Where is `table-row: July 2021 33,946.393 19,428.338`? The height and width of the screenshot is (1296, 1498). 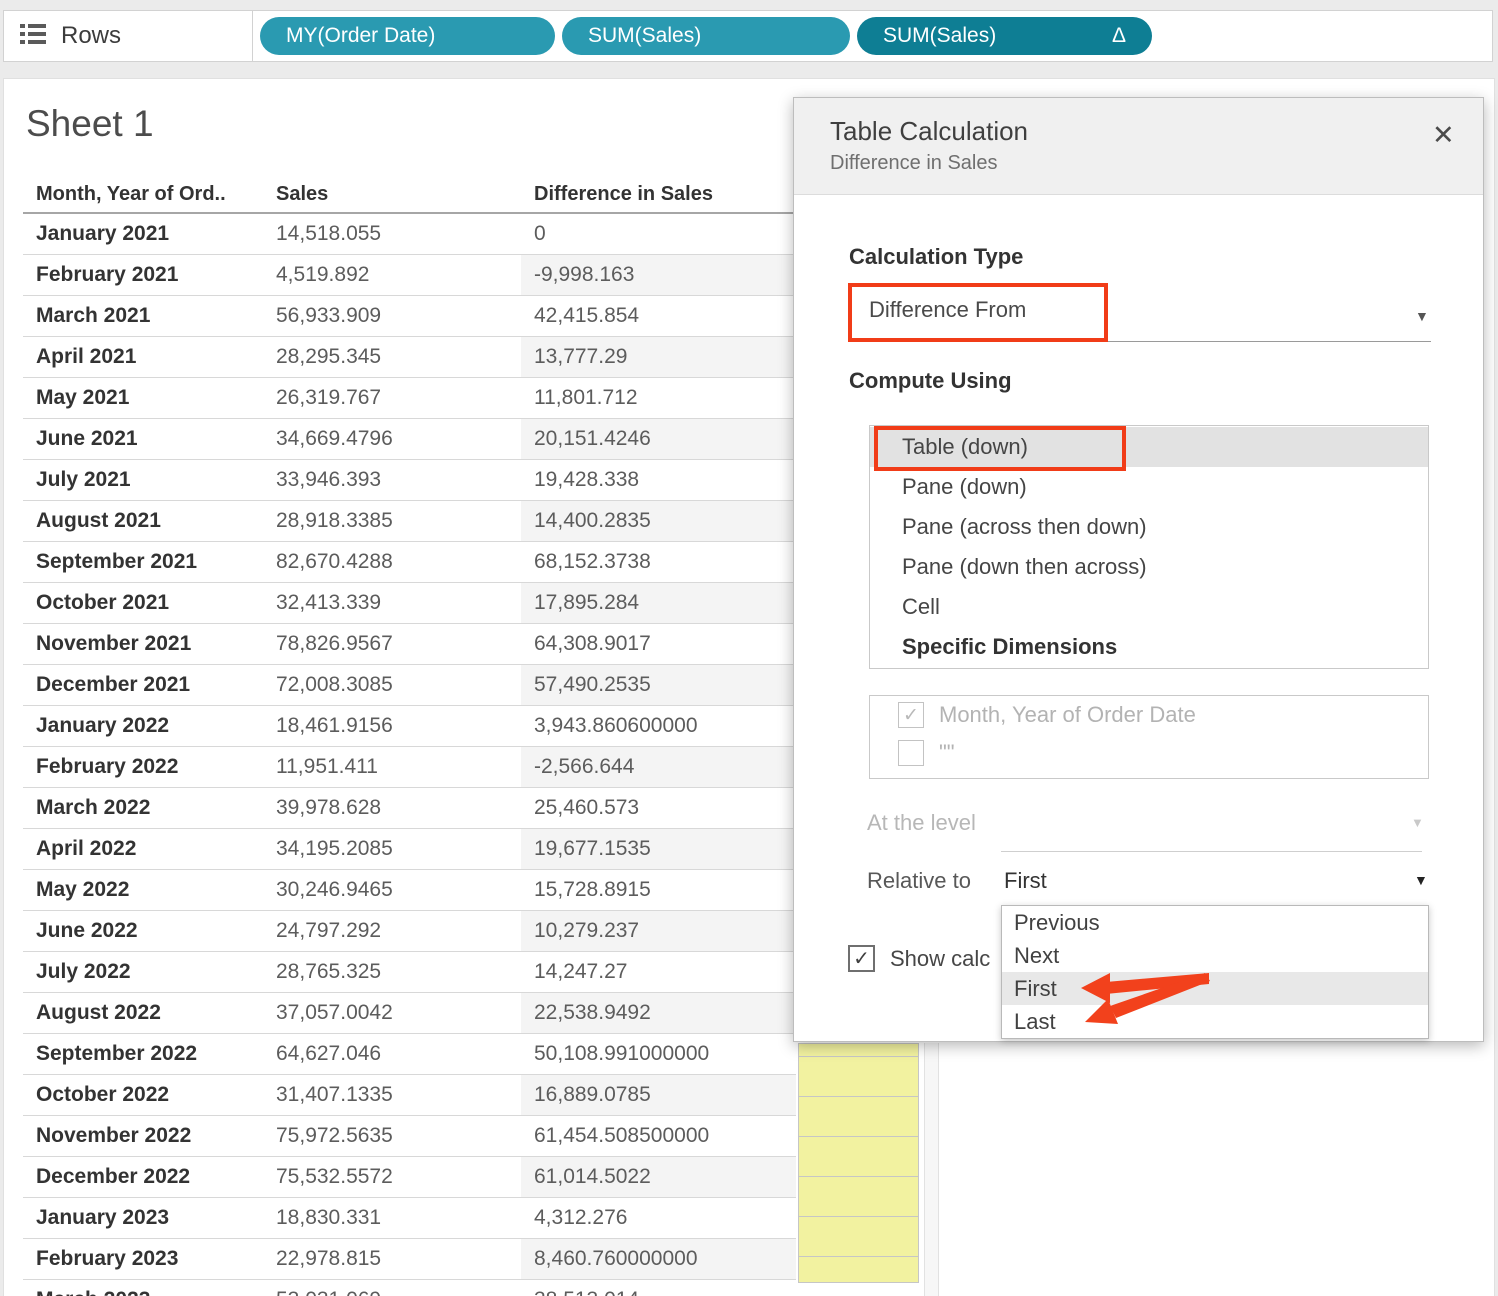
table-row: July 2021 33,946.393 19,428.338 is located at coordinates (409, 480).